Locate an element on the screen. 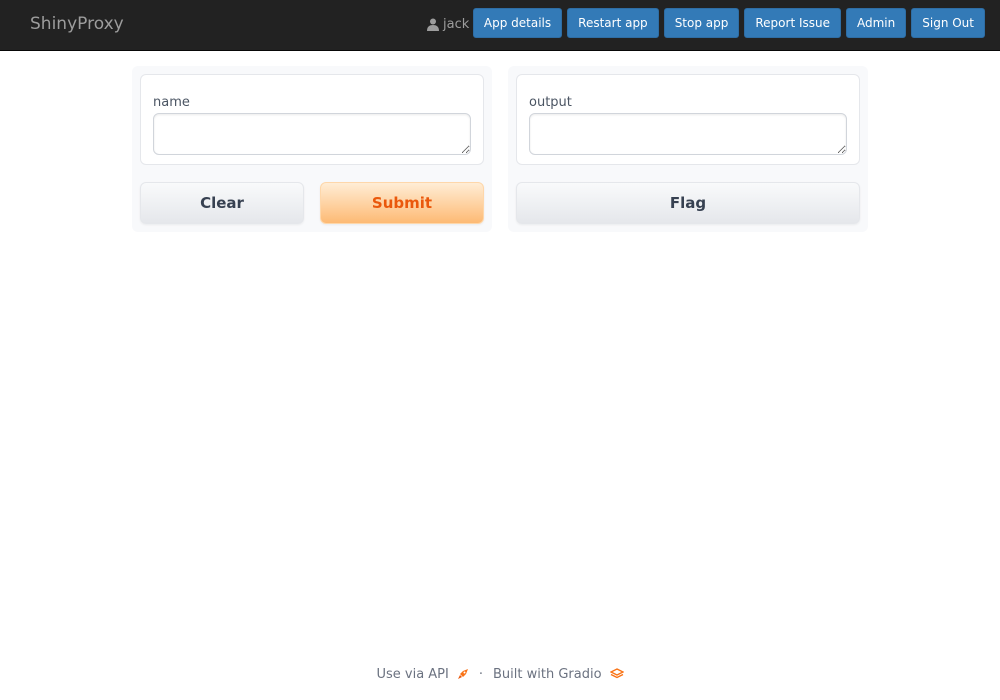 This screenshot has height=700, width=1000. brand-link: ShinyProxy is located at coordinates (77, 24).